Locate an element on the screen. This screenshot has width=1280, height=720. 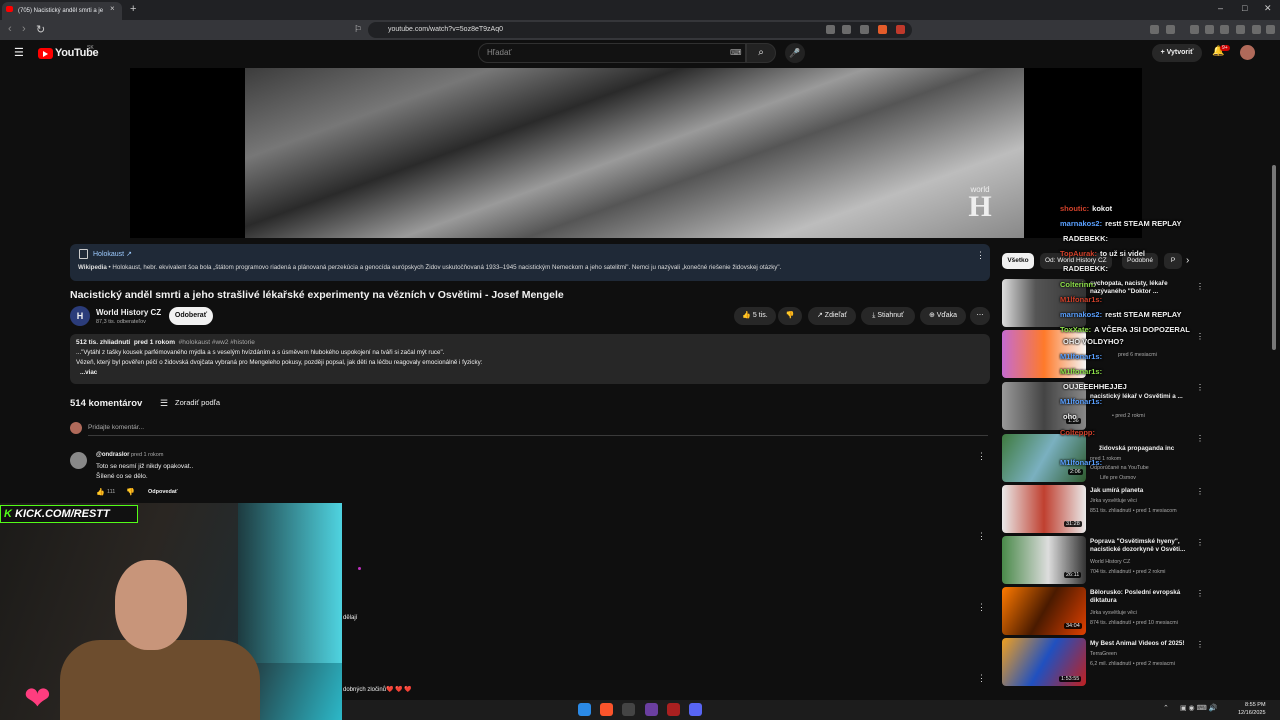
channel-name: World History CZ is located at coordinates (128, 312).